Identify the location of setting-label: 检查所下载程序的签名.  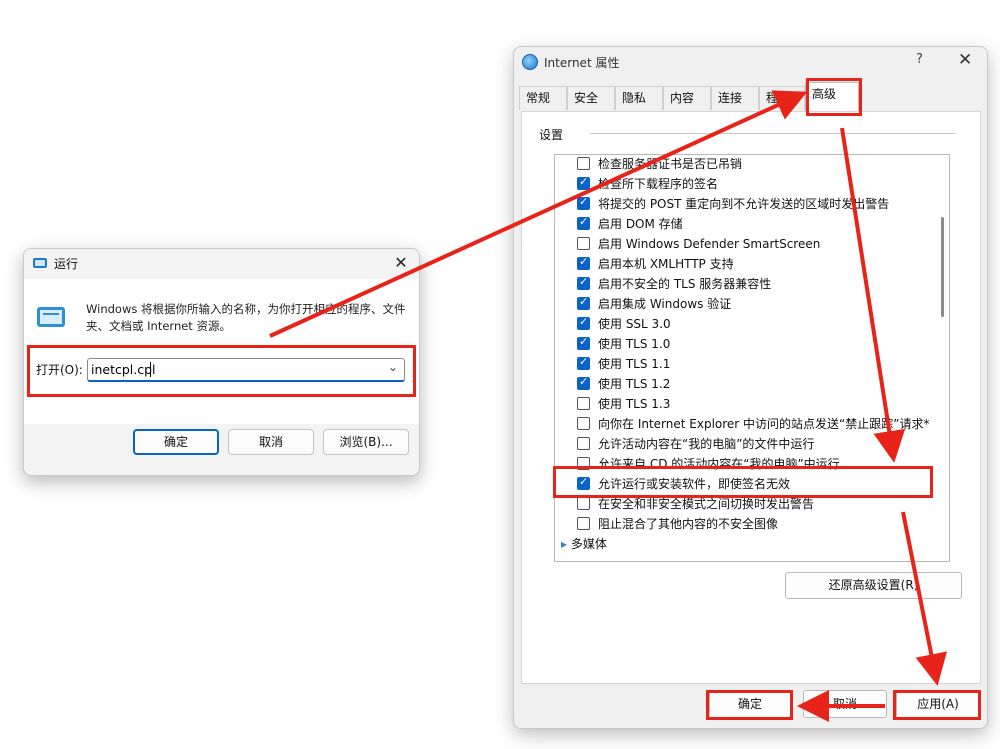
(658, 184).